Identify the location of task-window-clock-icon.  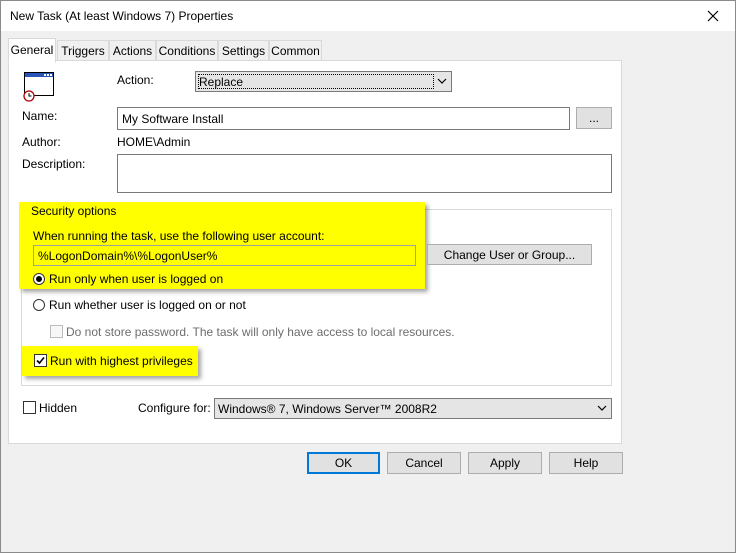
(38, 87).